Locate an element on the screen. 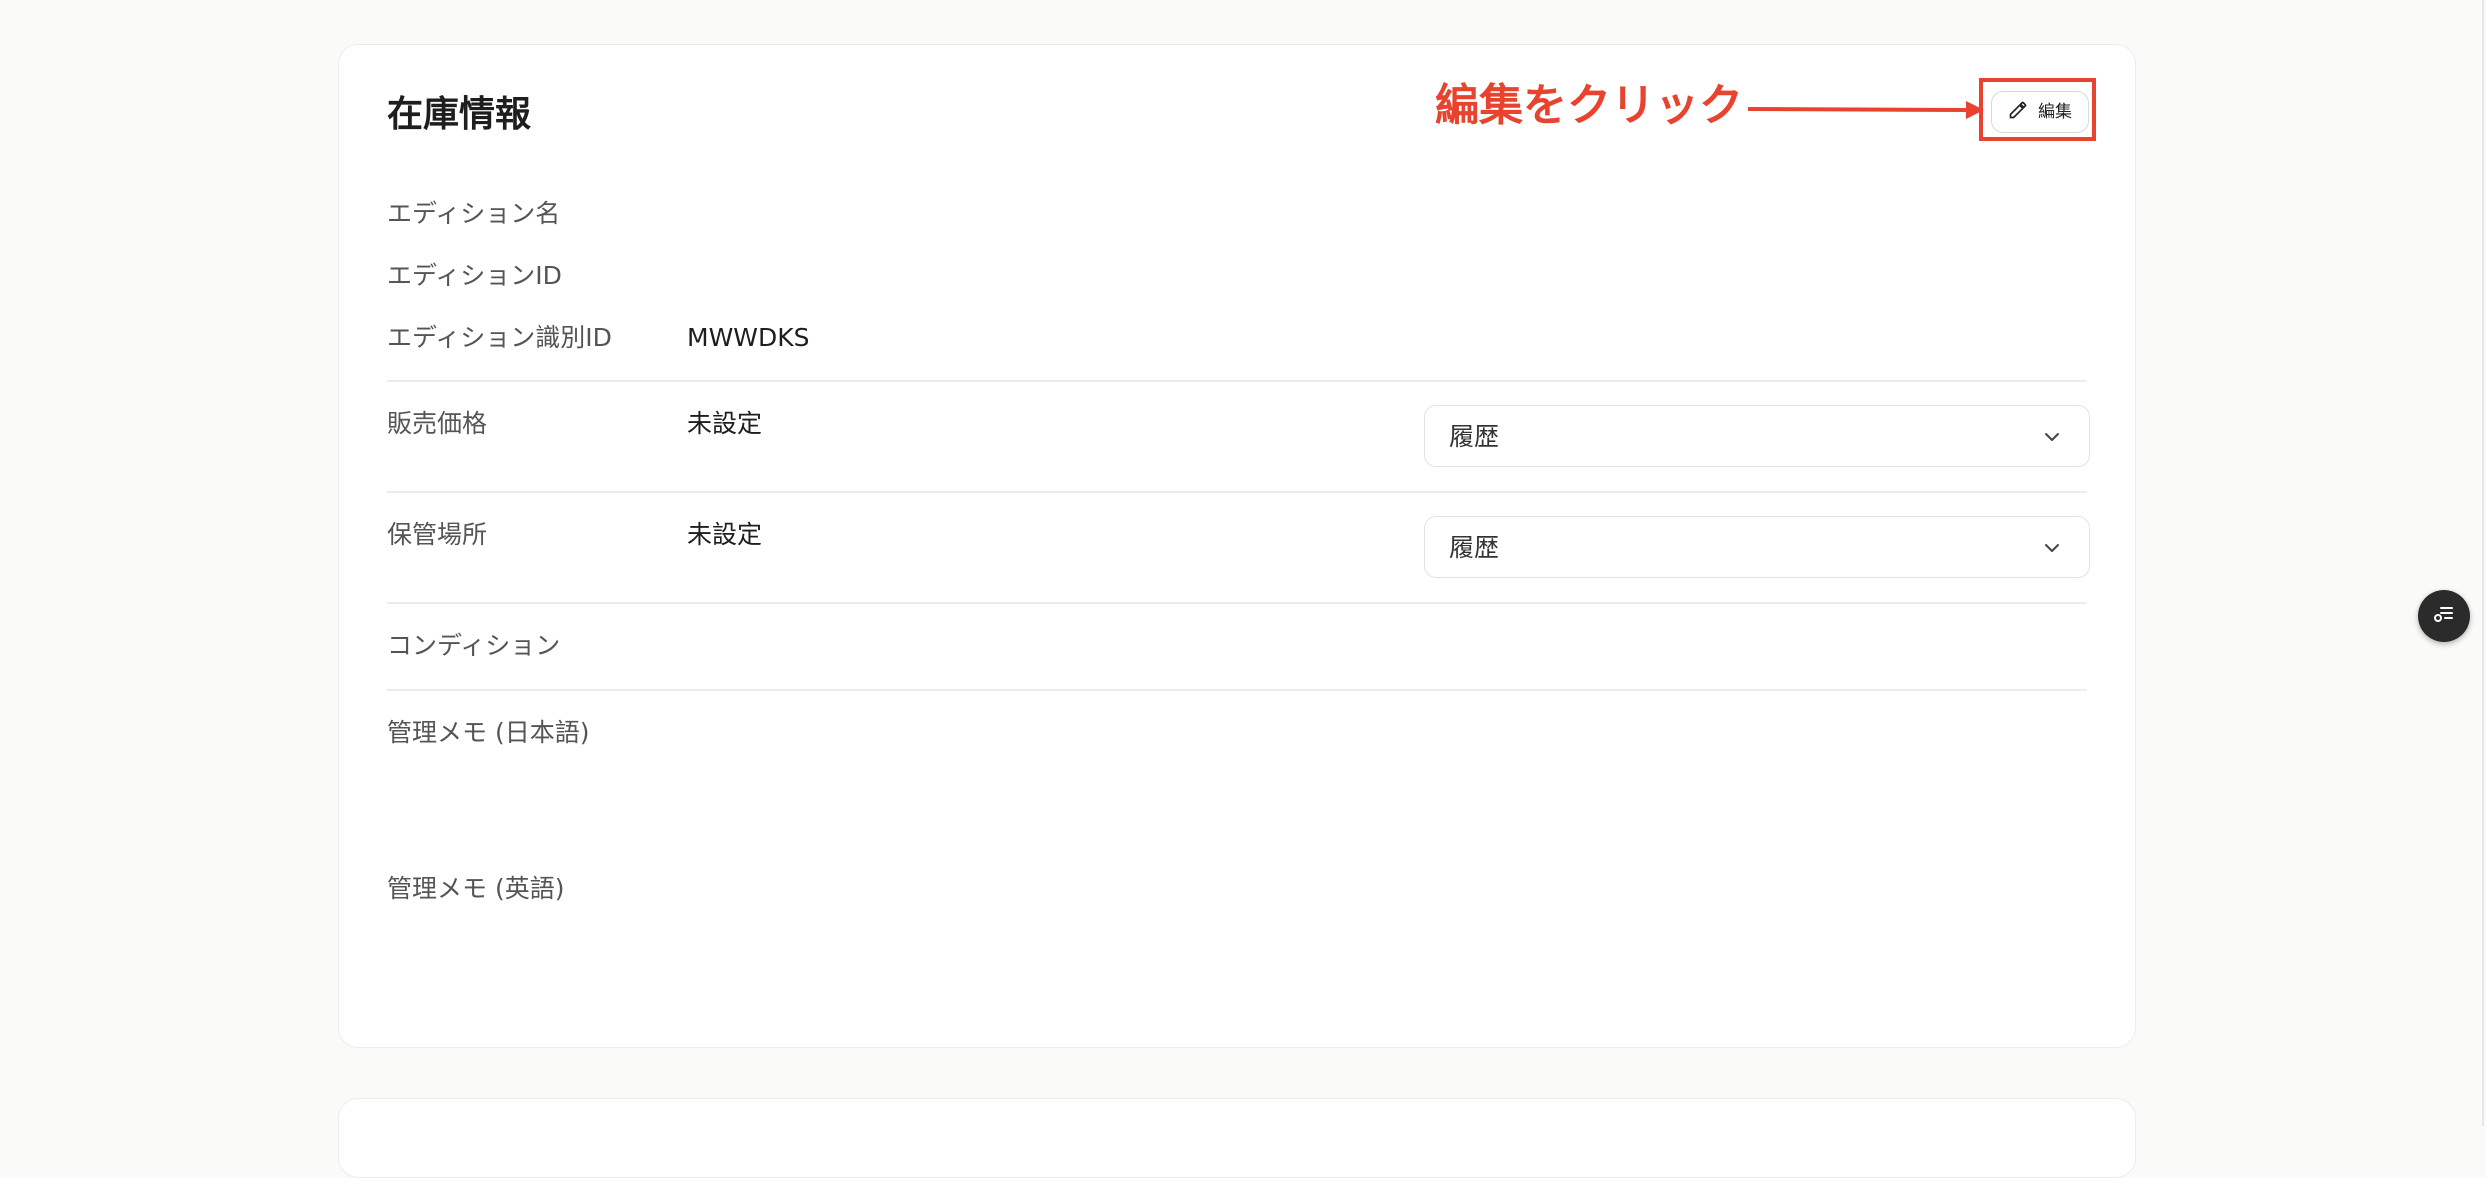 The height and width of the screenshot is (1178, 2486). admin-memo-ja-label: 管理メモ (日本語) is located at coordinates (488, 732).